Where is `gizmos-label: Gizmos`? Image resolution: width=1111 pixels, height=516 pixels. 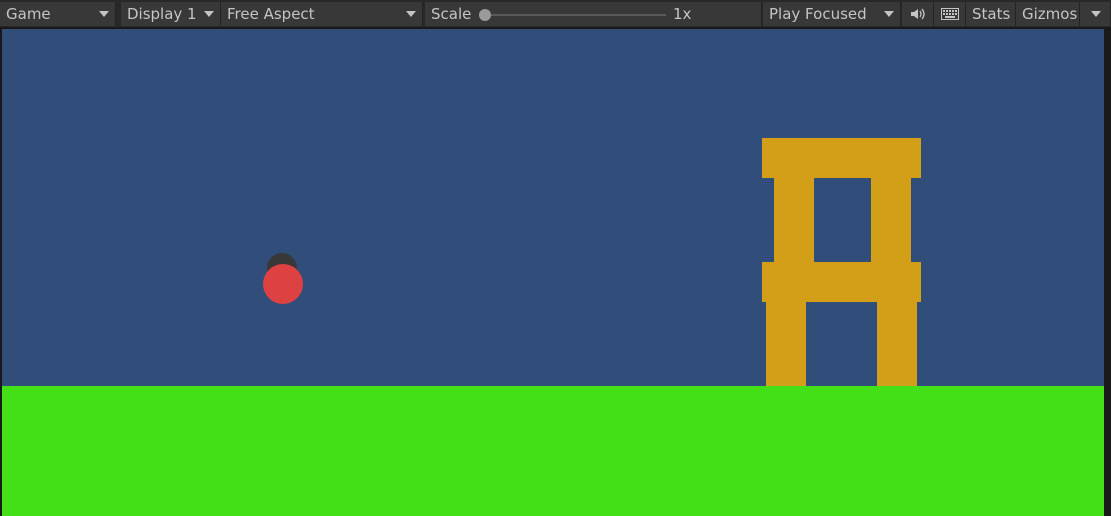
gizmos-label: Gizmos is located at coordinates (1050, 14).